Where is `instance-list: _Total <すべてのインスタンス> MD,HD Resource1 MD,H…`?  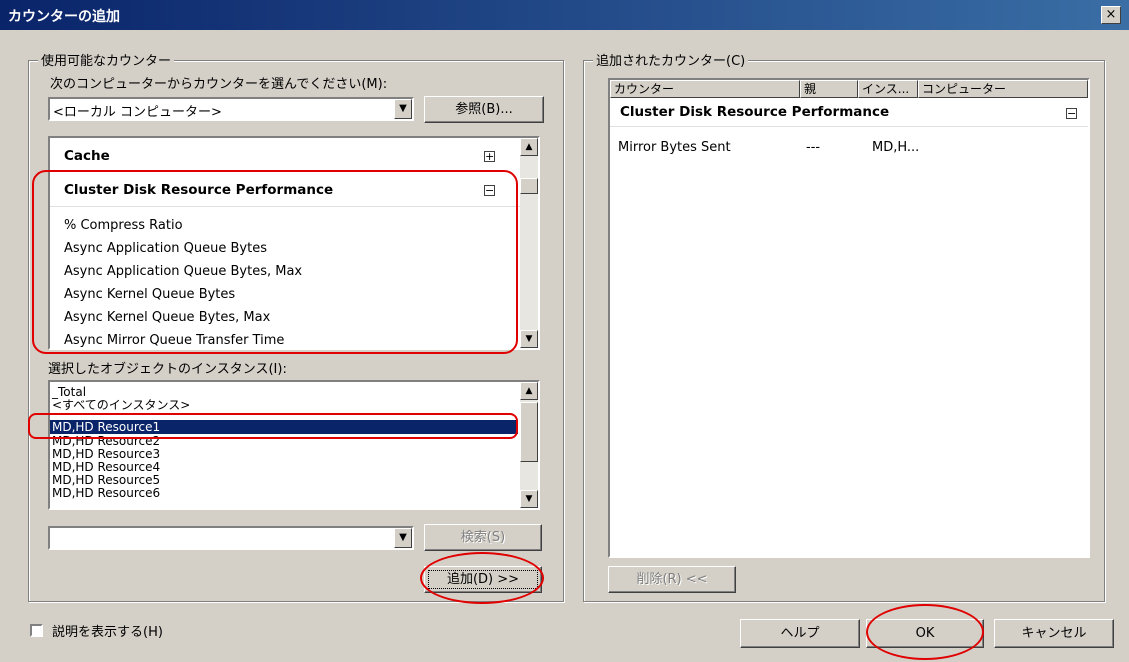 instance-list: _Total <すべてのインスタンス> MD,HD Resource1 MD,H… is located at coordinates (294, 445).